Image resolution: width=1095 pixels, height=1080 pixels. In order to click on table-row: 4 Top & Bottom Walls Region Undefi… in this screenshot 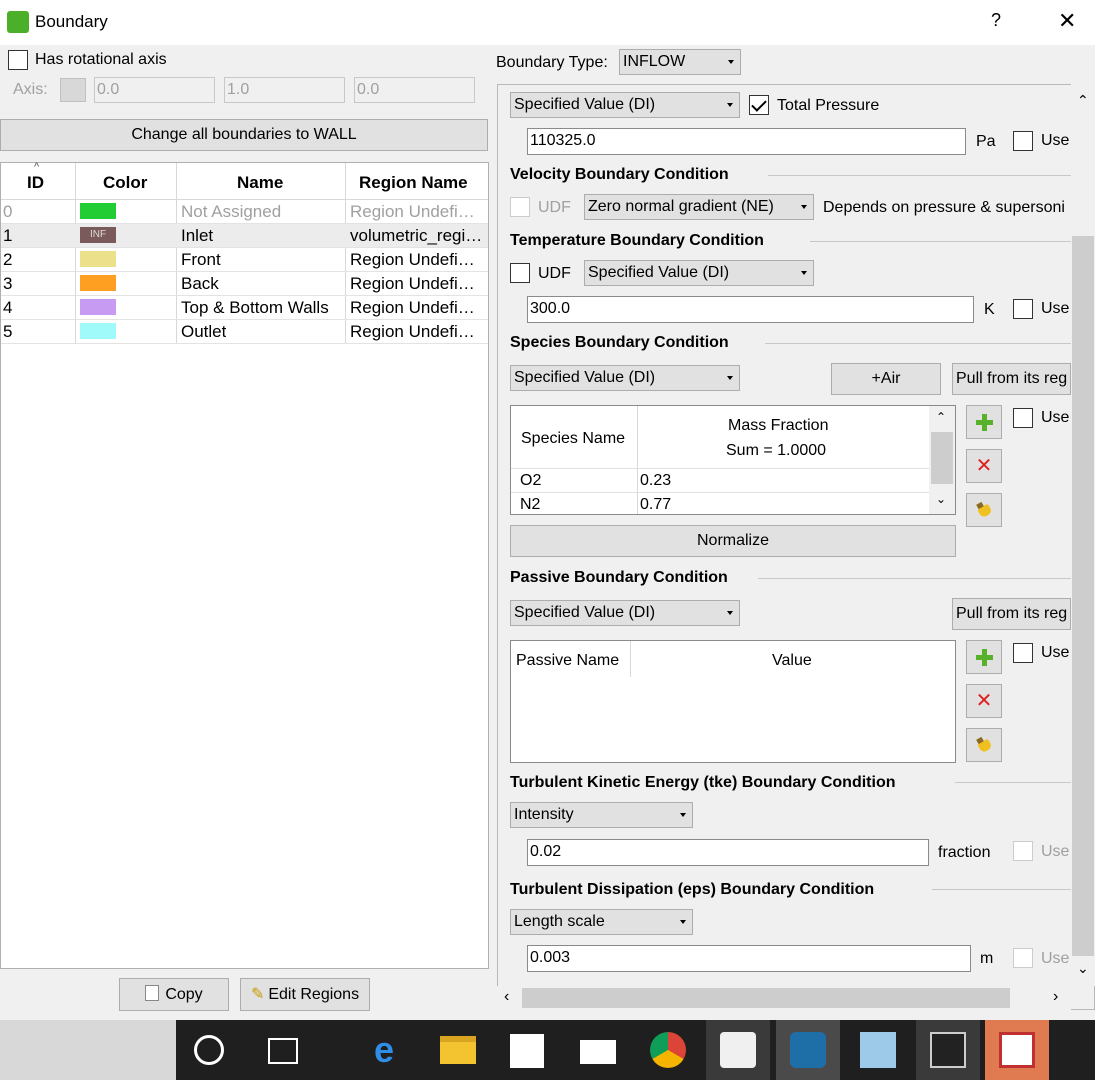, I will do `click(244, 308)`.